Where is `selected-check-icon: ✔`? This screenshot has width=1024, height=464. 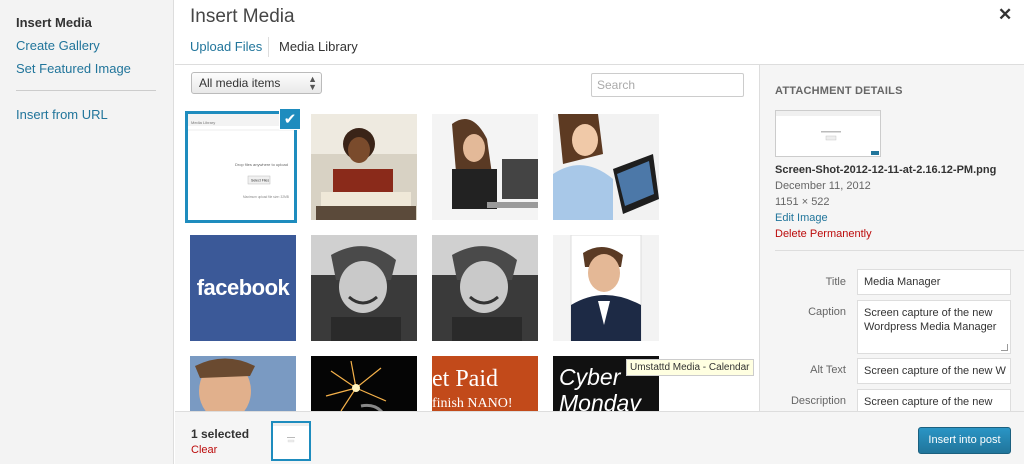 selected-check-icon: ✔ is located at coordinates (290, 119).